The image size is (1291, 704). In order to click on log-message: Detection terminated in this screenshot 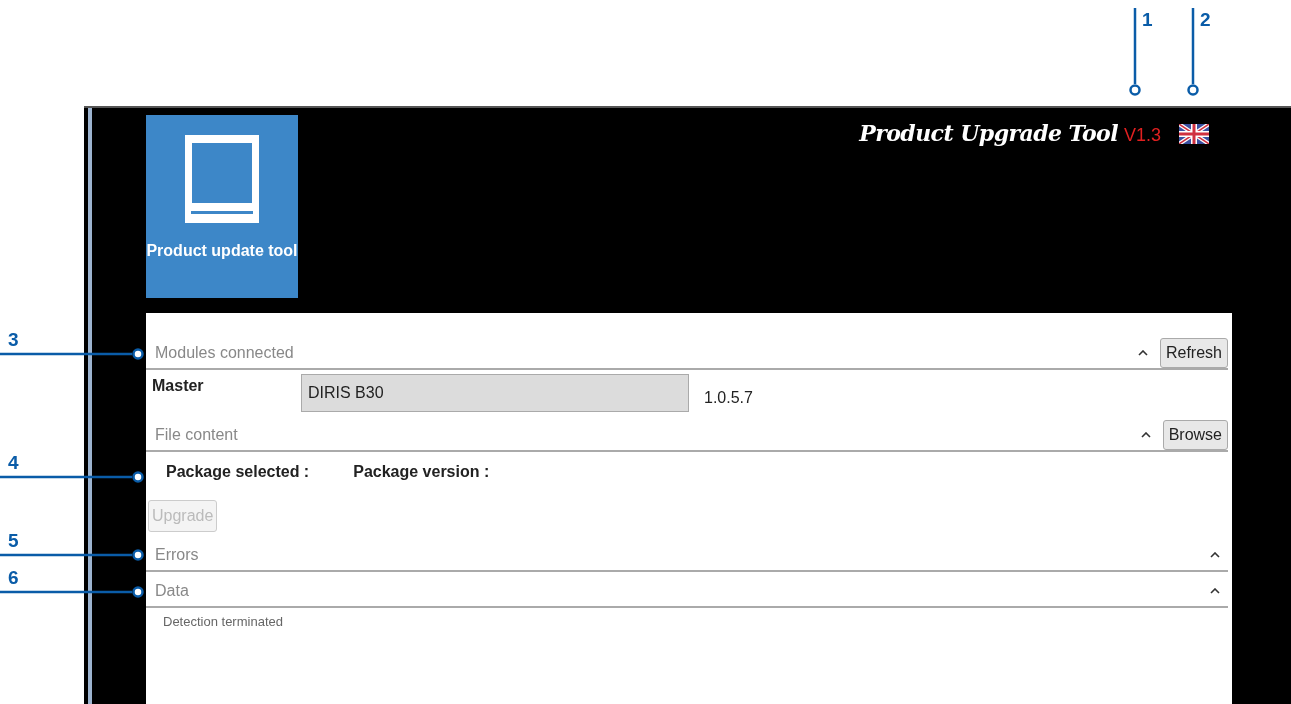, I will do `click(223, 622)`.